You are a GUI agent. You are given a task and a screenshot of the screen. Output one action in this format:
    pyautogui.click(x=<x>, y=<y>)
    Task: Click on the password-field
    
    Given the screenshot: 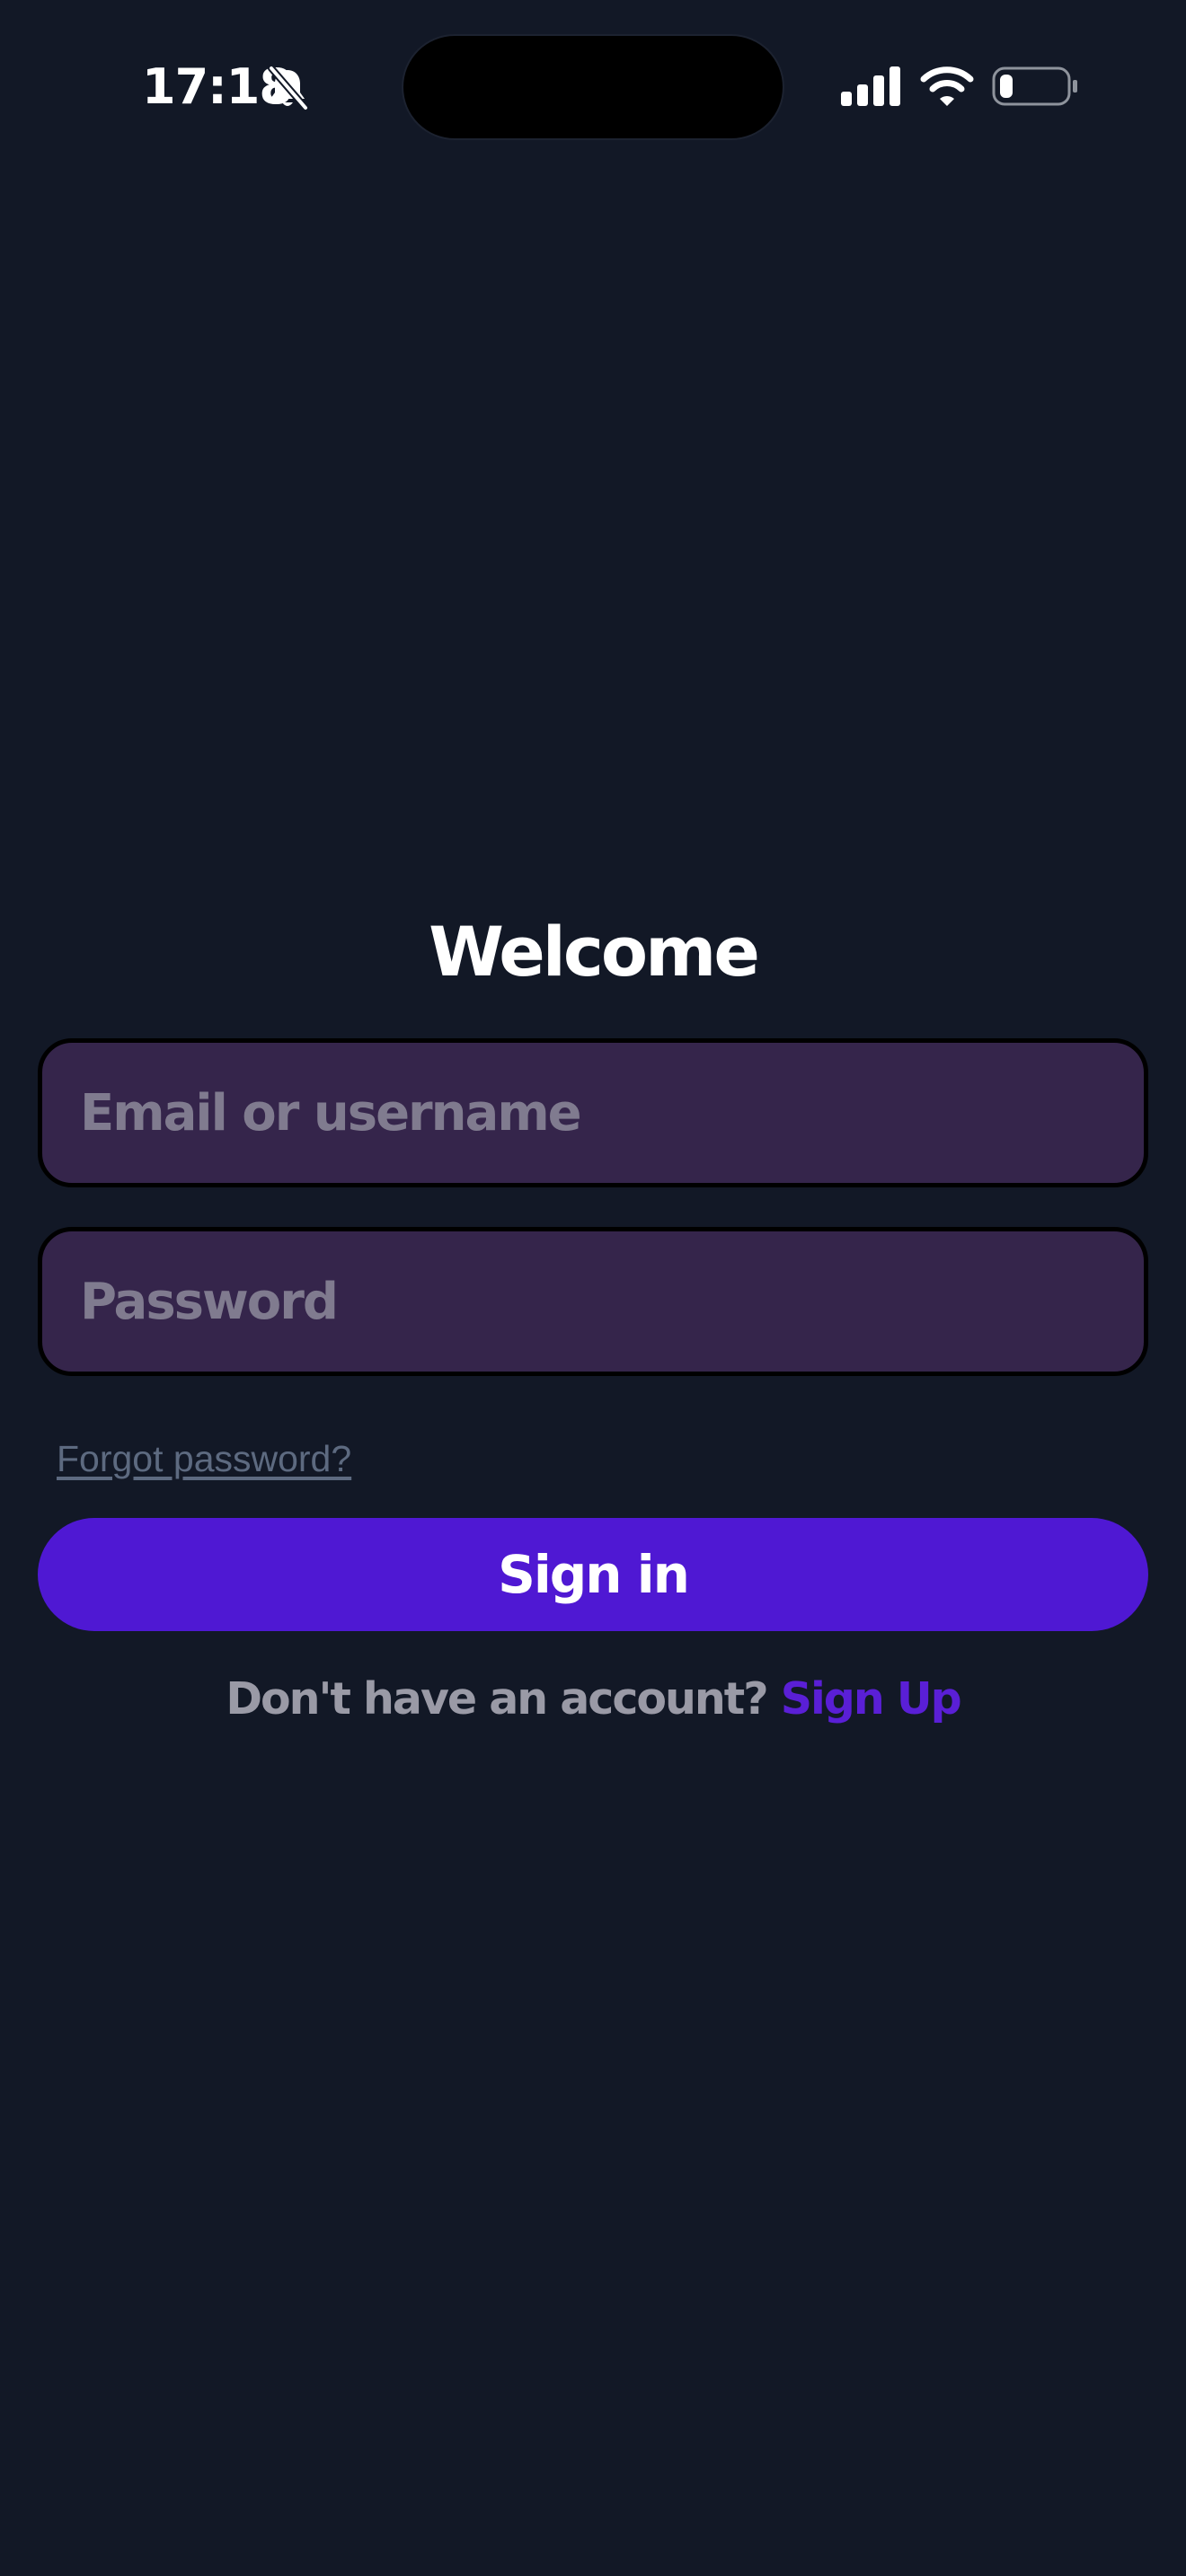 What is the action you would take?
    pyautogui.click(x=593, y=1301)
    